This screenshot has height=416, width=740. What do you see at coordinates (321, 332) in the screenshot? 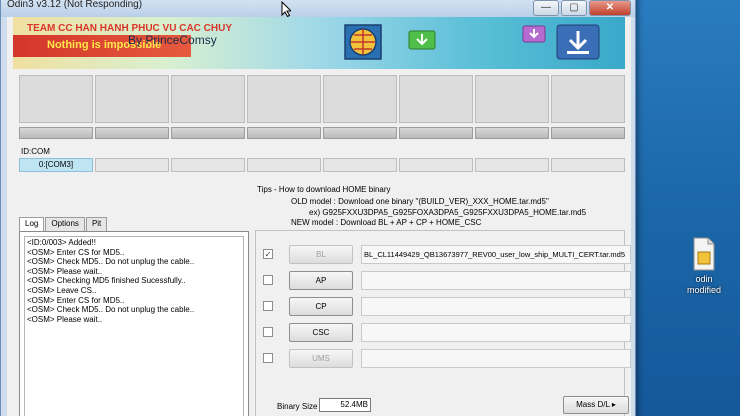
I see `csc-button: CSC` at bounding box center [321, 332].